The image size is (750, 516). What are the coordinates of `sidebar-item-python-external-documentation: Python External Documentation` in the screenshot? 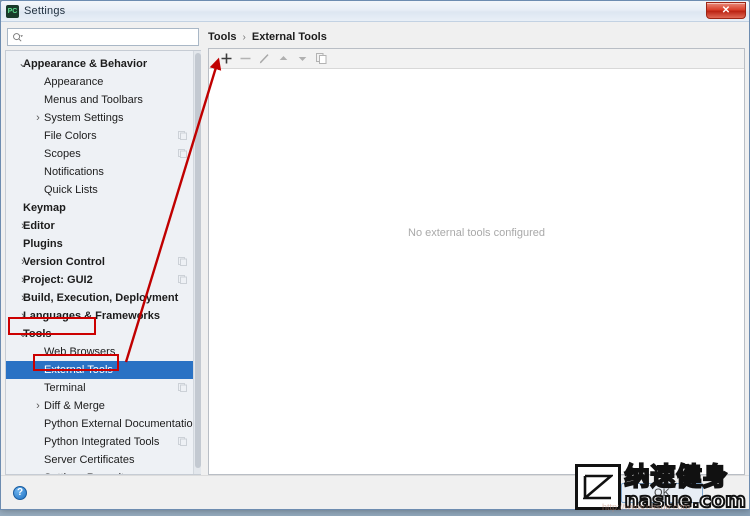 It's located at (103, 424).